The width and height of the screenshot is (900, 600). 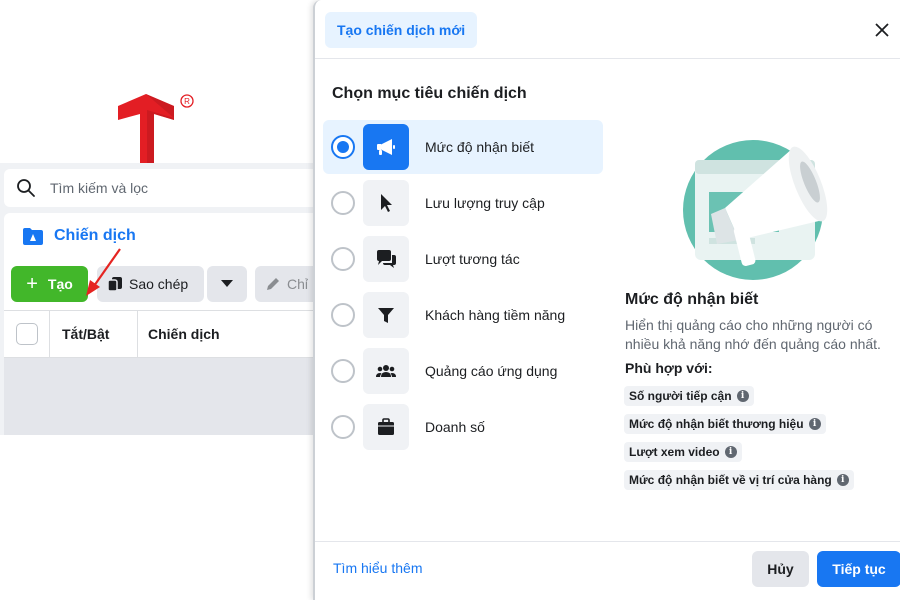 What do you see at coordinates (33, 236) in the screenshot?
I see `campaign-folder-icon` at bounding box center [33, 236].